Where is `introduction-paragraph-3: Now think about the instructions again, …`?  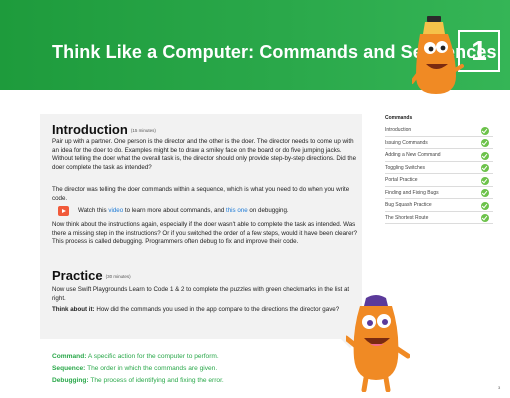 introduction-paragraph-3: Now think about the instructions again, … is located at coordinates (205, 233).